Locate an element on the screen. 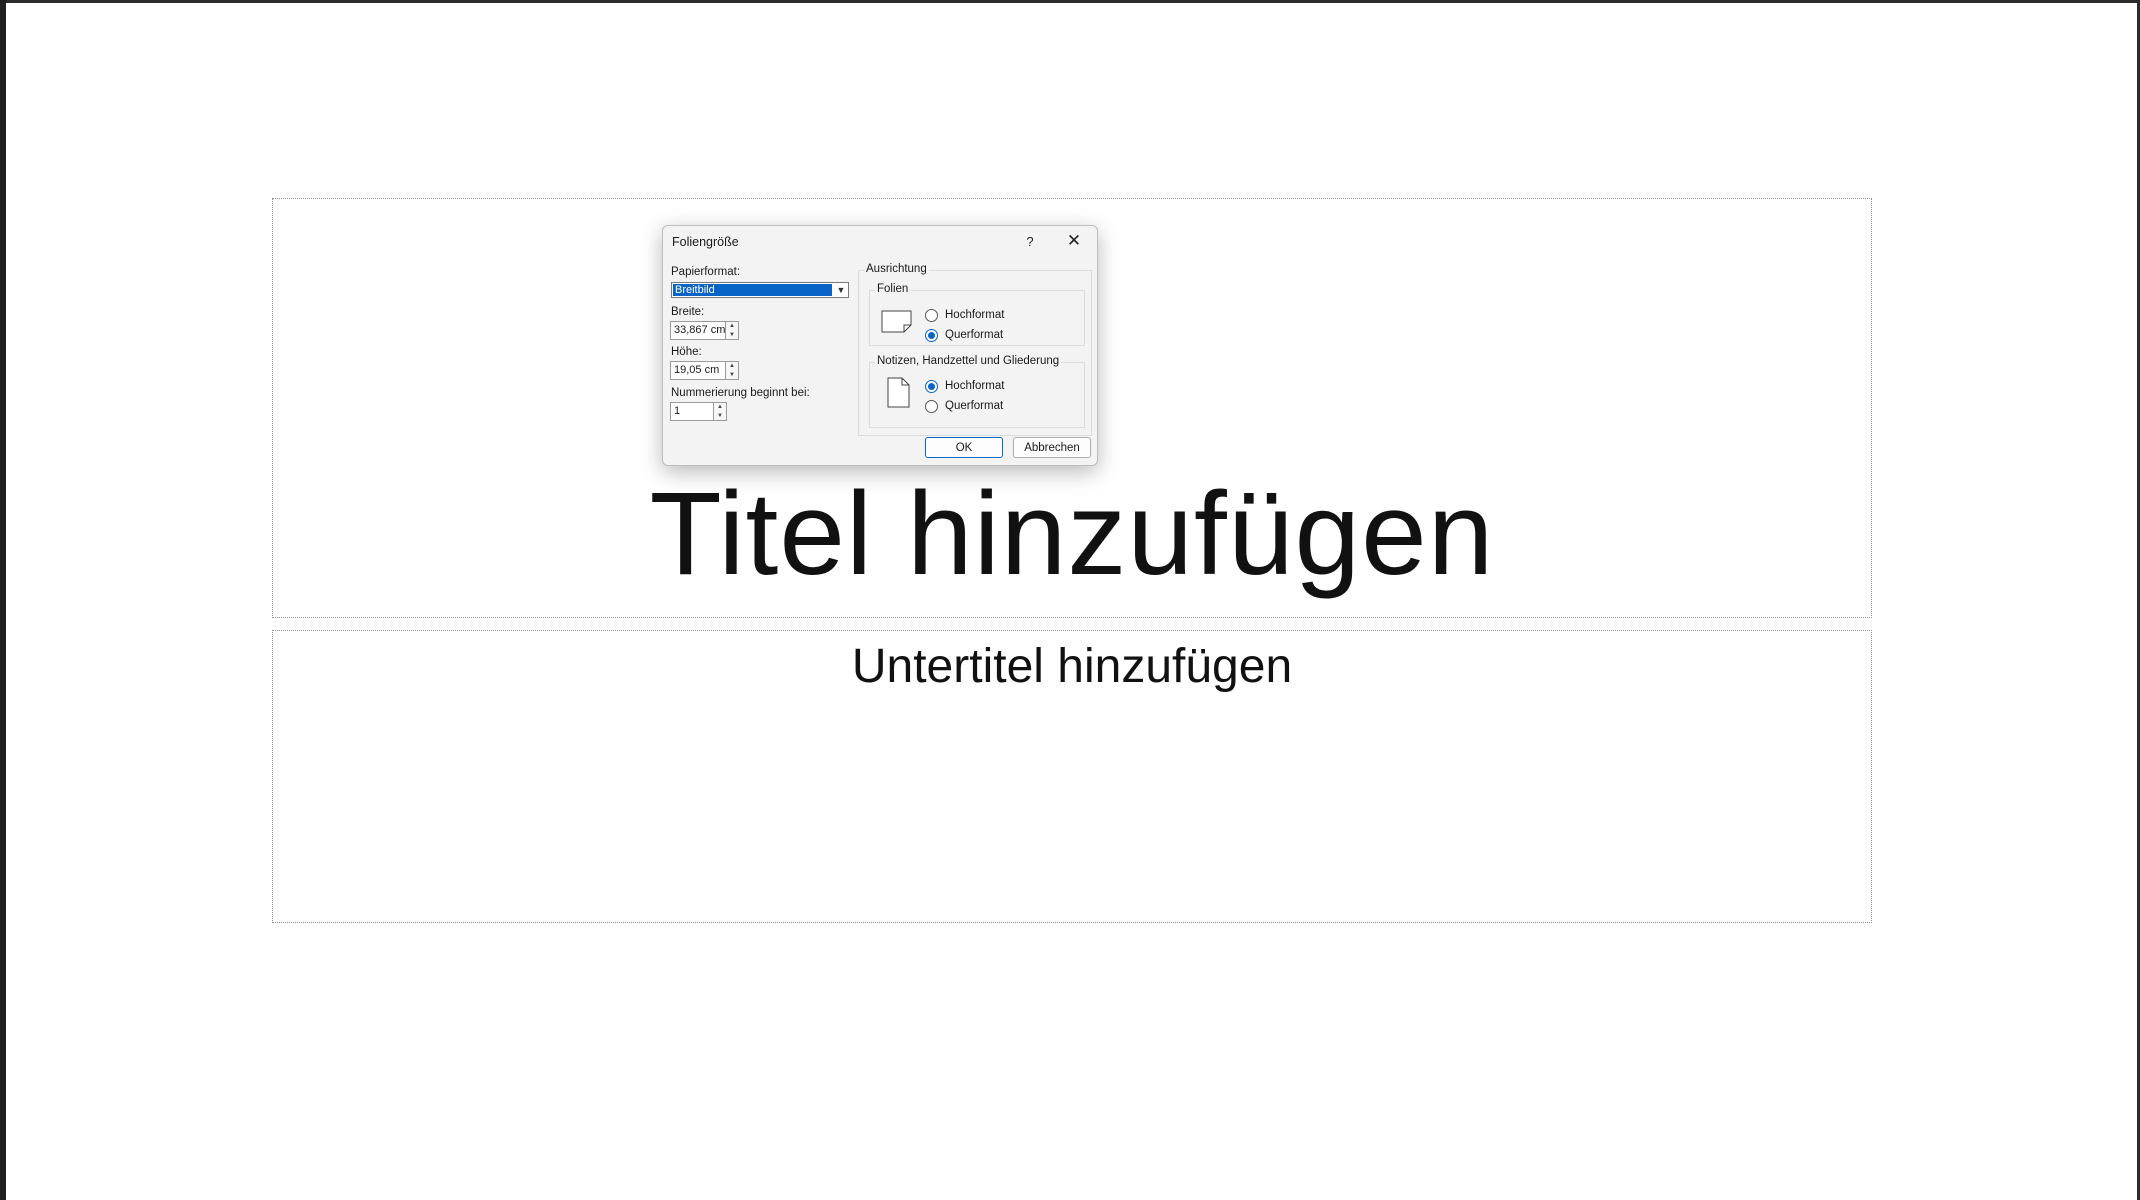  paper-format-value: Breitbild is located at coordinates (752, 290).